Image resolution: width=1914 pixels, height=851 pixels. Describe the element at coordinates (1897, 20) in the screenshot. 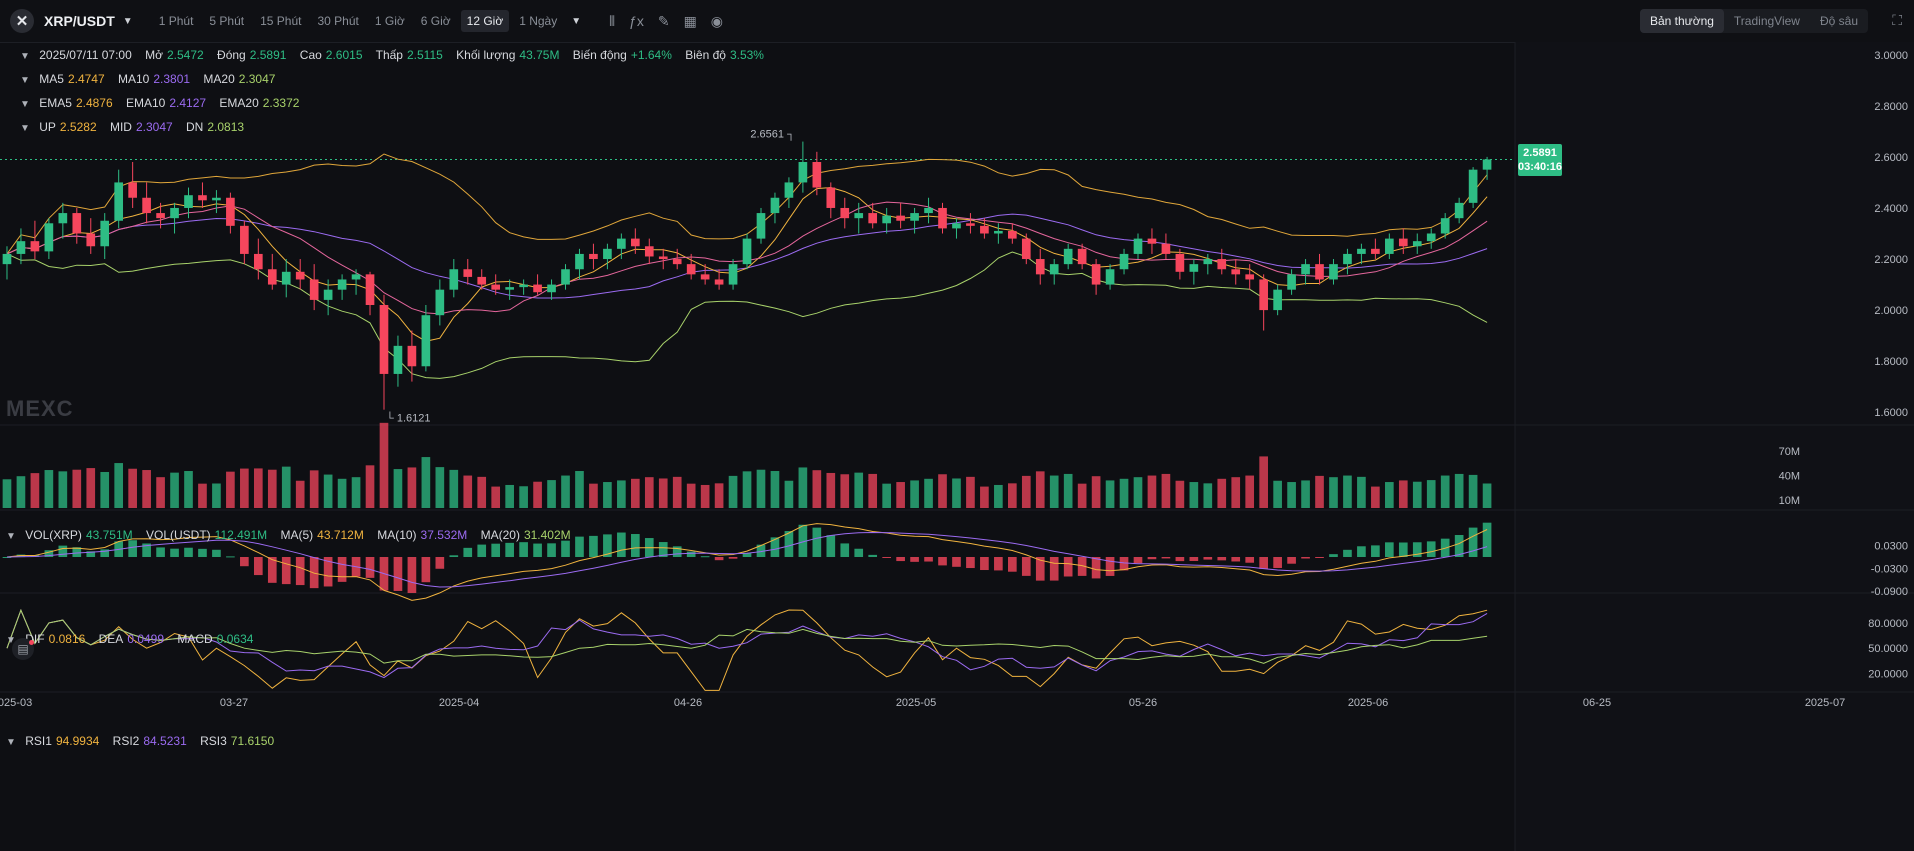

I see `fullscreen-icon: ⛶` at that location.